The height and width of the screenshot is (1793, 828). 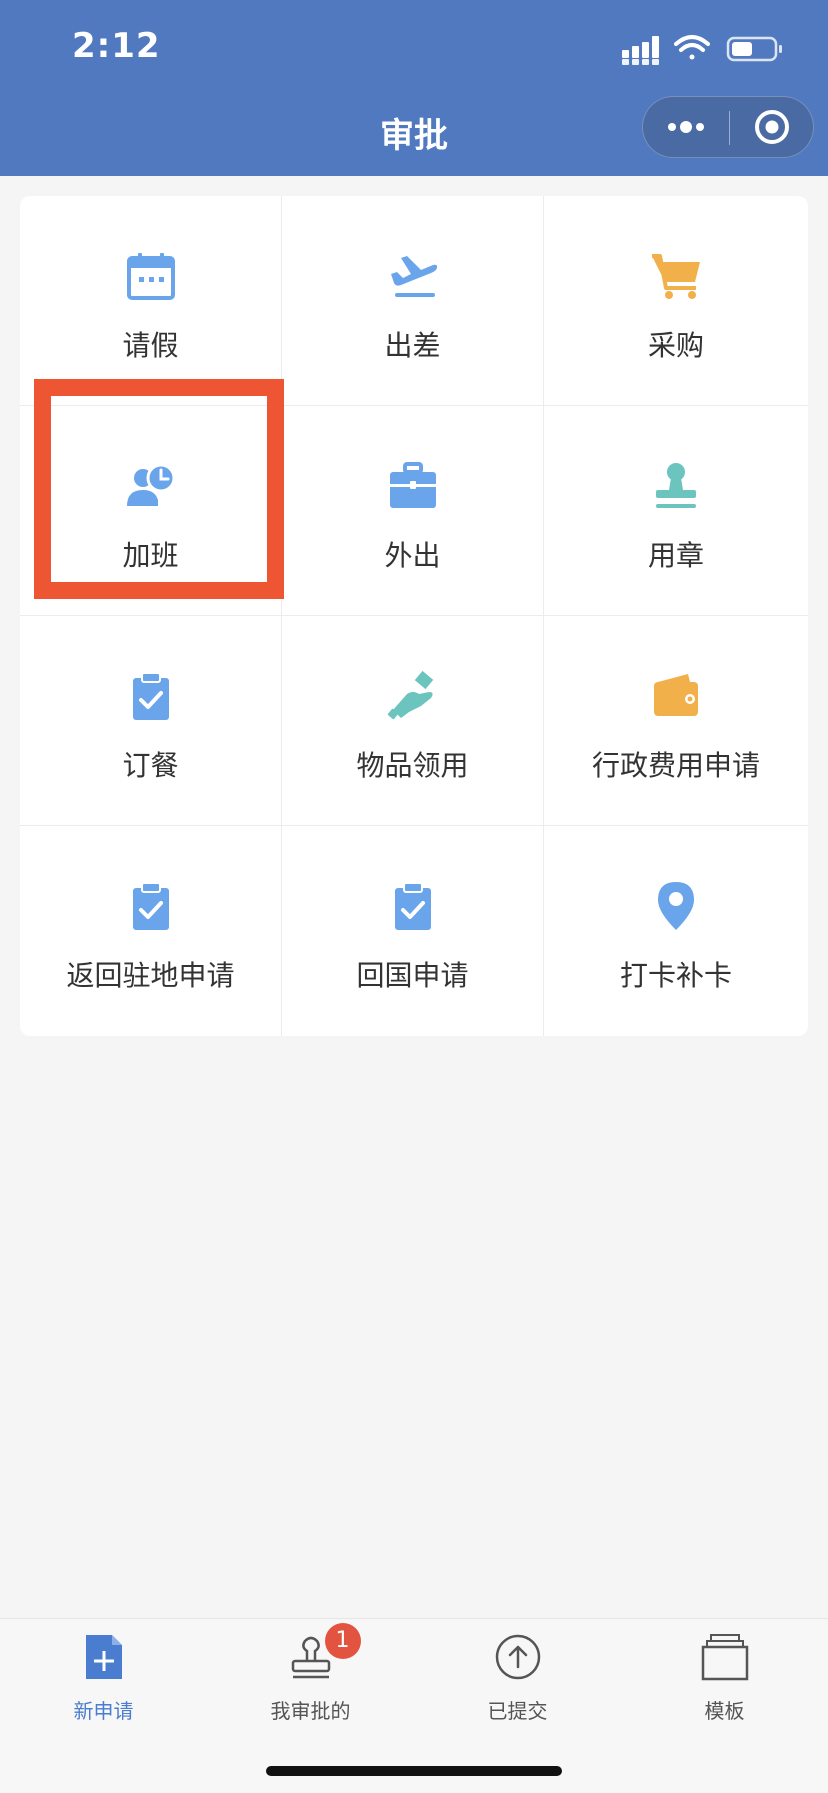 What do you see at coordinates (724, 1657) in the screenshot?
I see `template-stack-icon` at bounding box center [724, 1657].